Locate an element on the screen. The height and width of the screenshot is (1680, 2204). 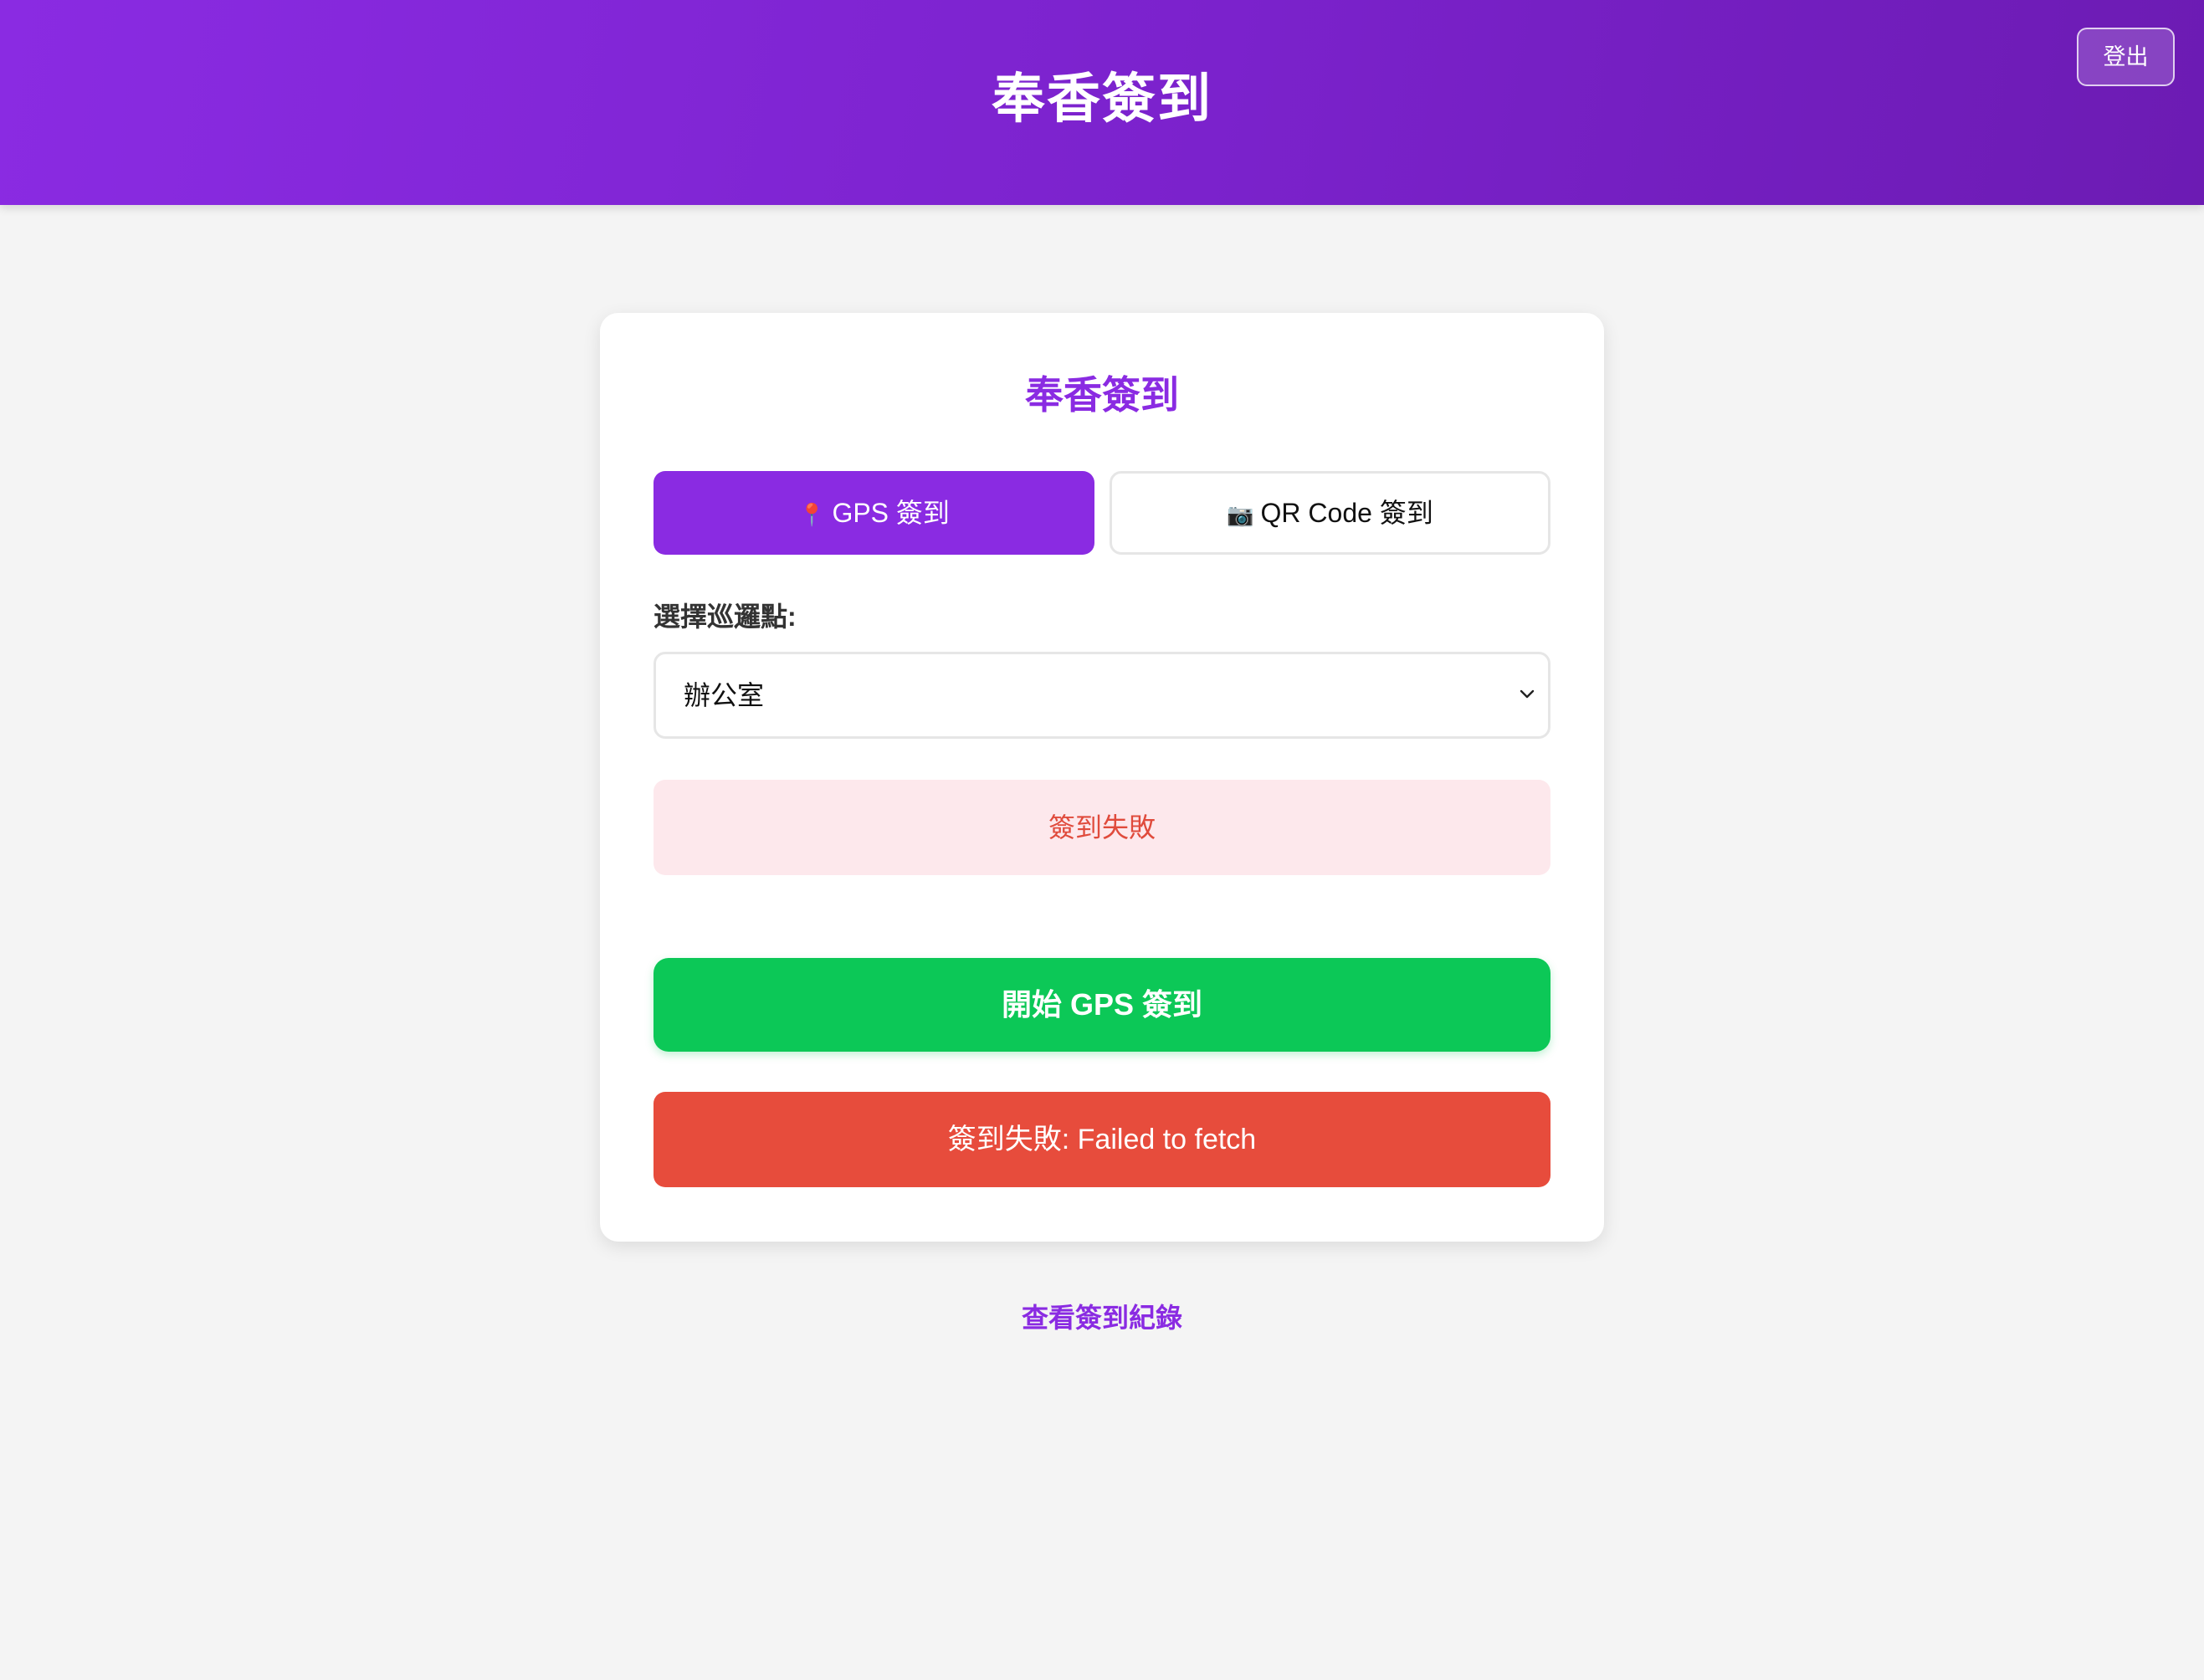
chevron-down-icon is located at coordinates (1527, 694).